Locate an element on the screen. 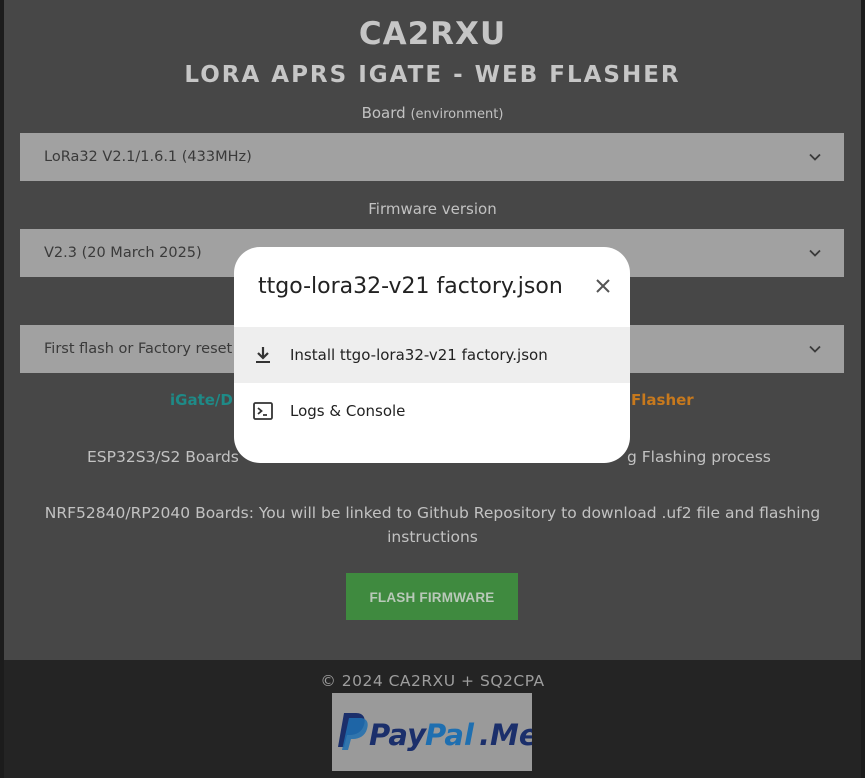  nrf-info-line2: instructions is located at coordinates (432, 537).